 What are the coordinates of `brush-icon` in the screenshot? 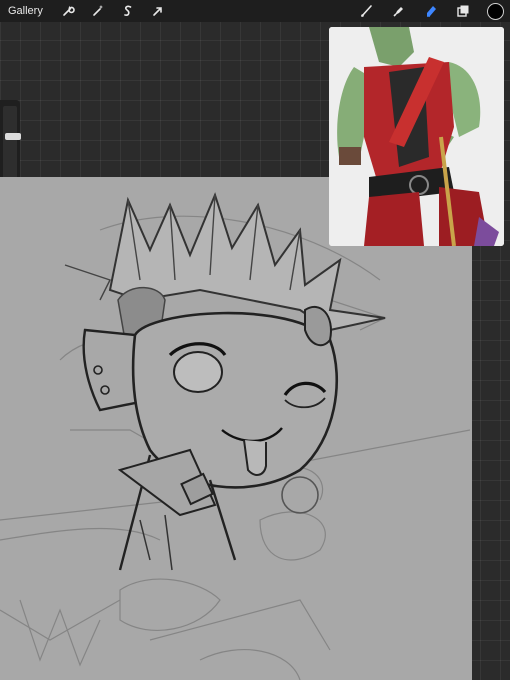 It's located at (367, 11).